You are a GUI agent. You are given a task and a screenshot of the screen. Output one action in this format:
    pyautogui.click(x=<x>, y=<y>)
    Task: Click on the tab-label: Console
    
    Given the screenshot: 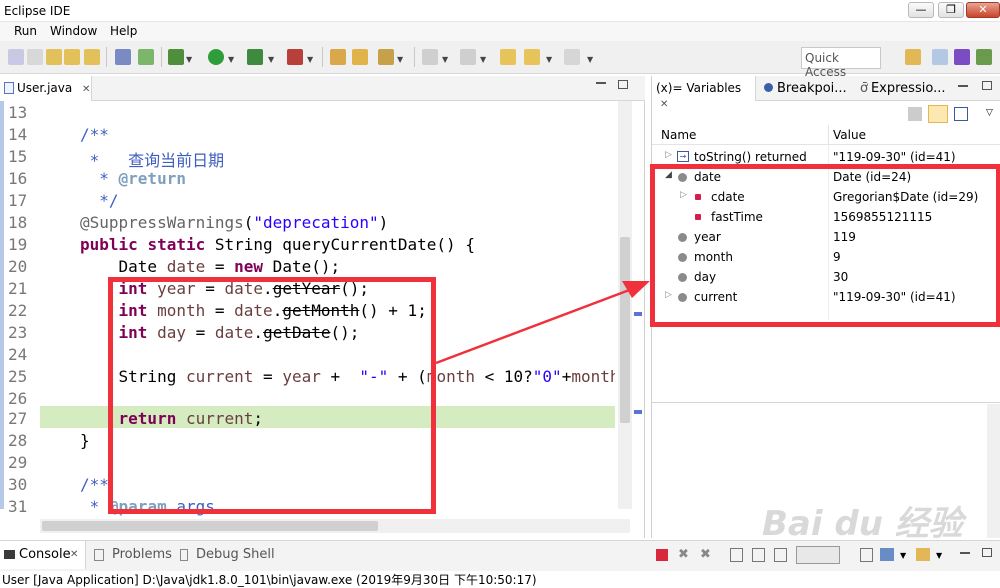 What is the action you would take?
    pyautogui.click(x=45, y=554)
    